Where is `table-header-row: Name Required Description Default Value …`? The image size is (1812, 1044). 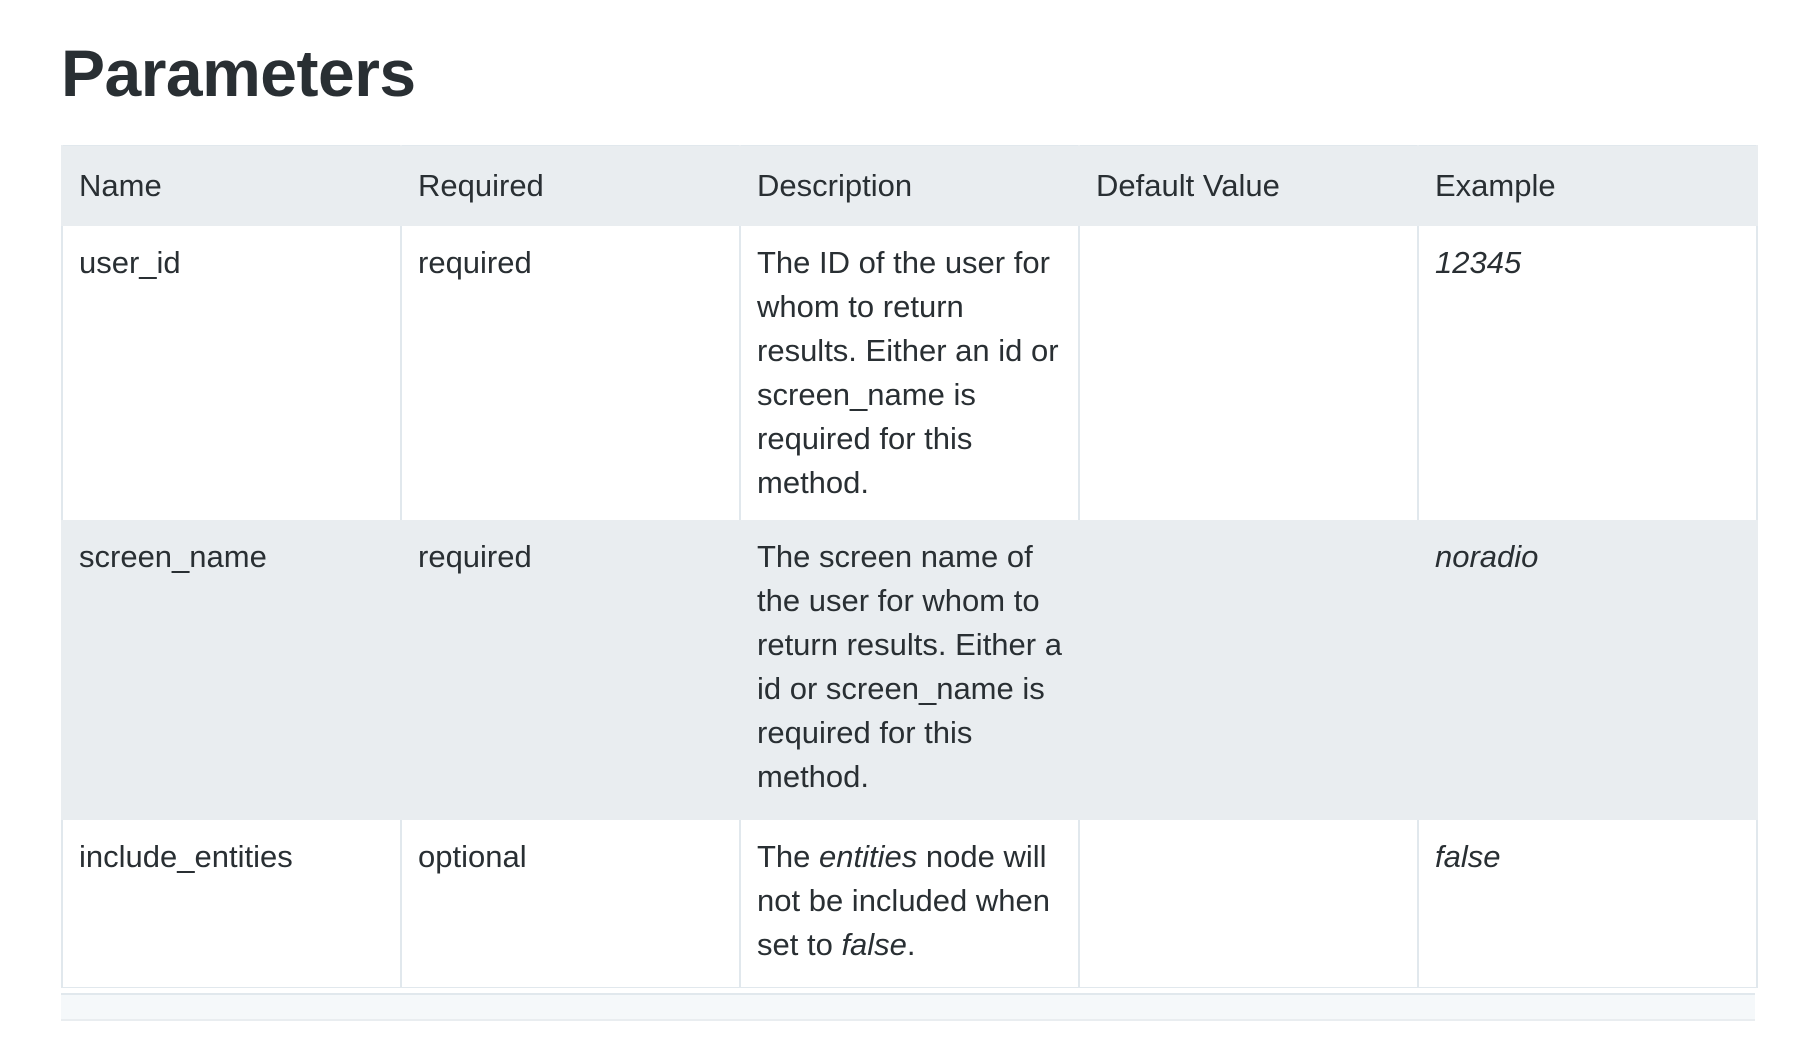
table-header-row: Name Required Description Default Value … is located at coordinates (909, 185).